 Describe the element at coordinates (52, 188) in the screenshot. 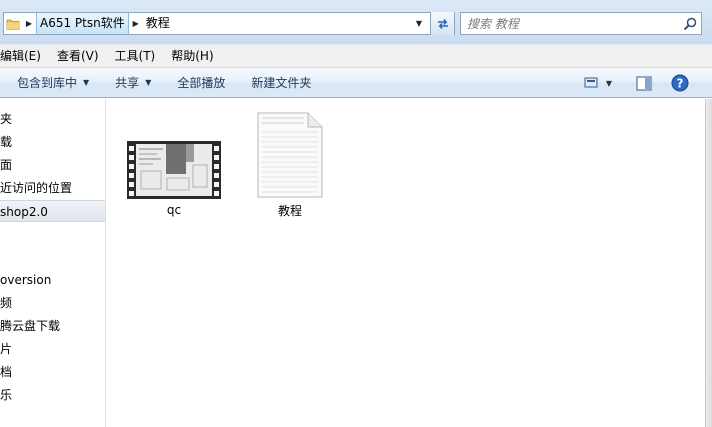

I see `nav-item: 近访问的位置` at that location.